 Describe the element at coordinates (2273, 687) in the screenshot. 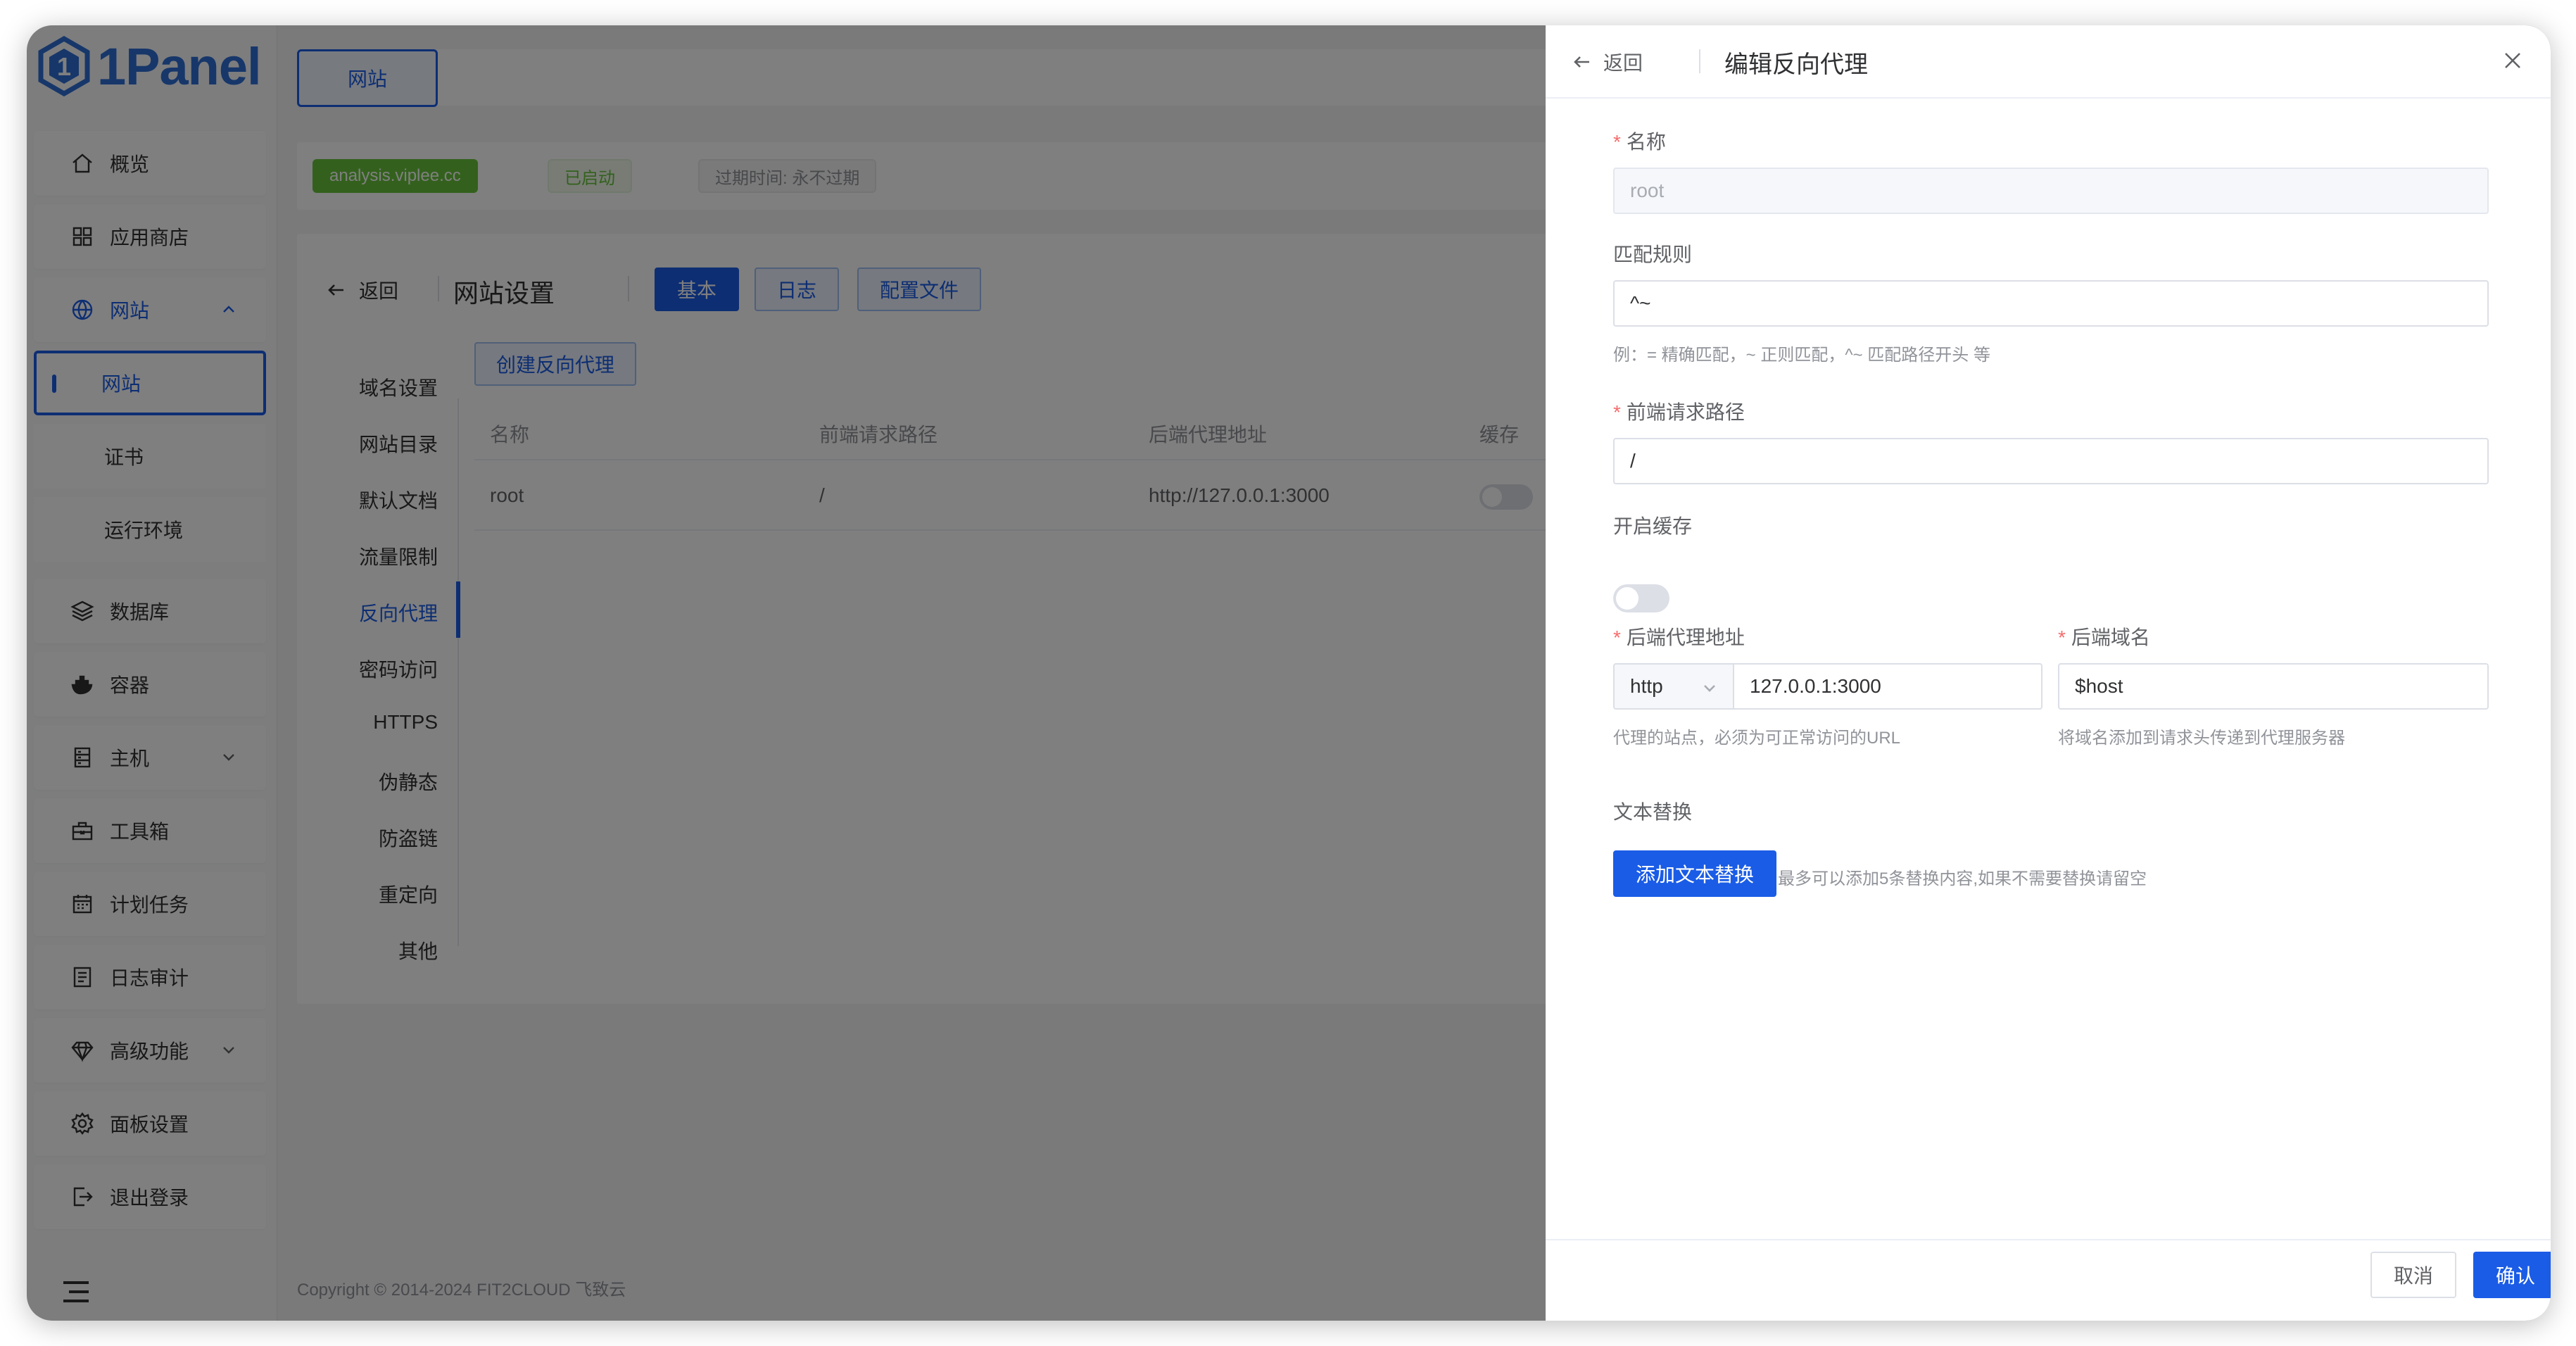

I see `backend-host-input: $host` at that location.